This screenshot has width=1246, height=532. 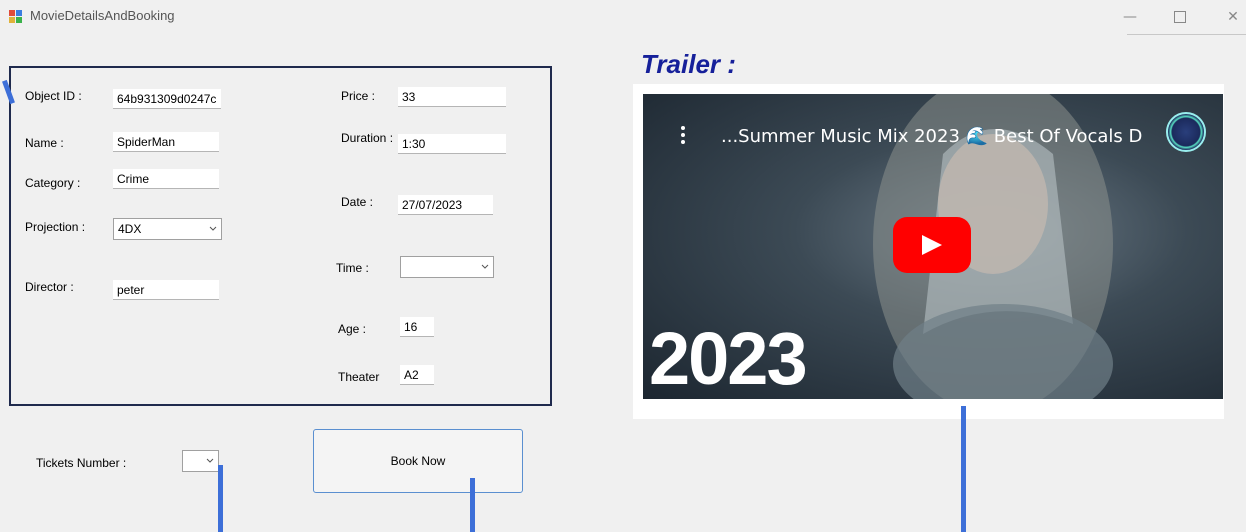 What do you see at coordinates (358, 96) in the screenshot?
I see `price-label: Price :` at bounding box center [358, 96].